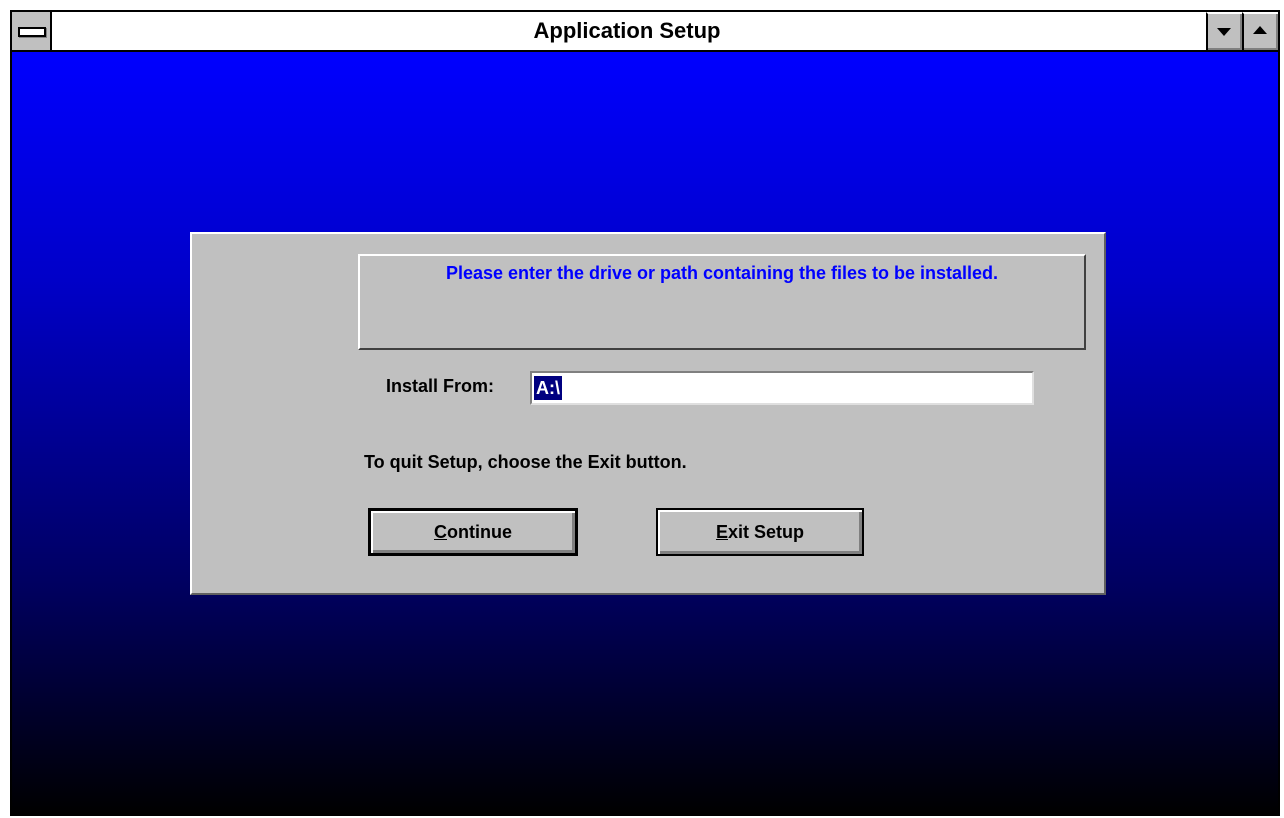 The width and height of the screenshot is (1284, 818). What do you see at coordinates (782, 388) in the screenshot?
I see `install-from-input: A:\` at bounding box center [782, 388].